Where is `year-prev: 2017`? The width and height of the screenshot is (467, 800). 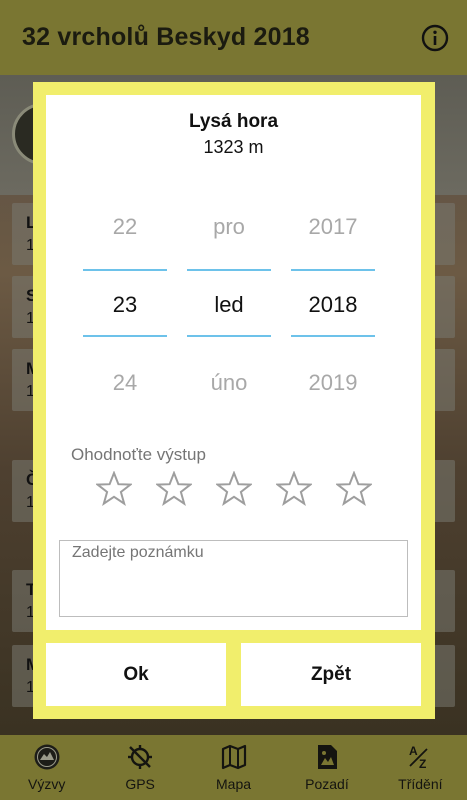
year-prev: 2017 is located at coordinates (333, 227).